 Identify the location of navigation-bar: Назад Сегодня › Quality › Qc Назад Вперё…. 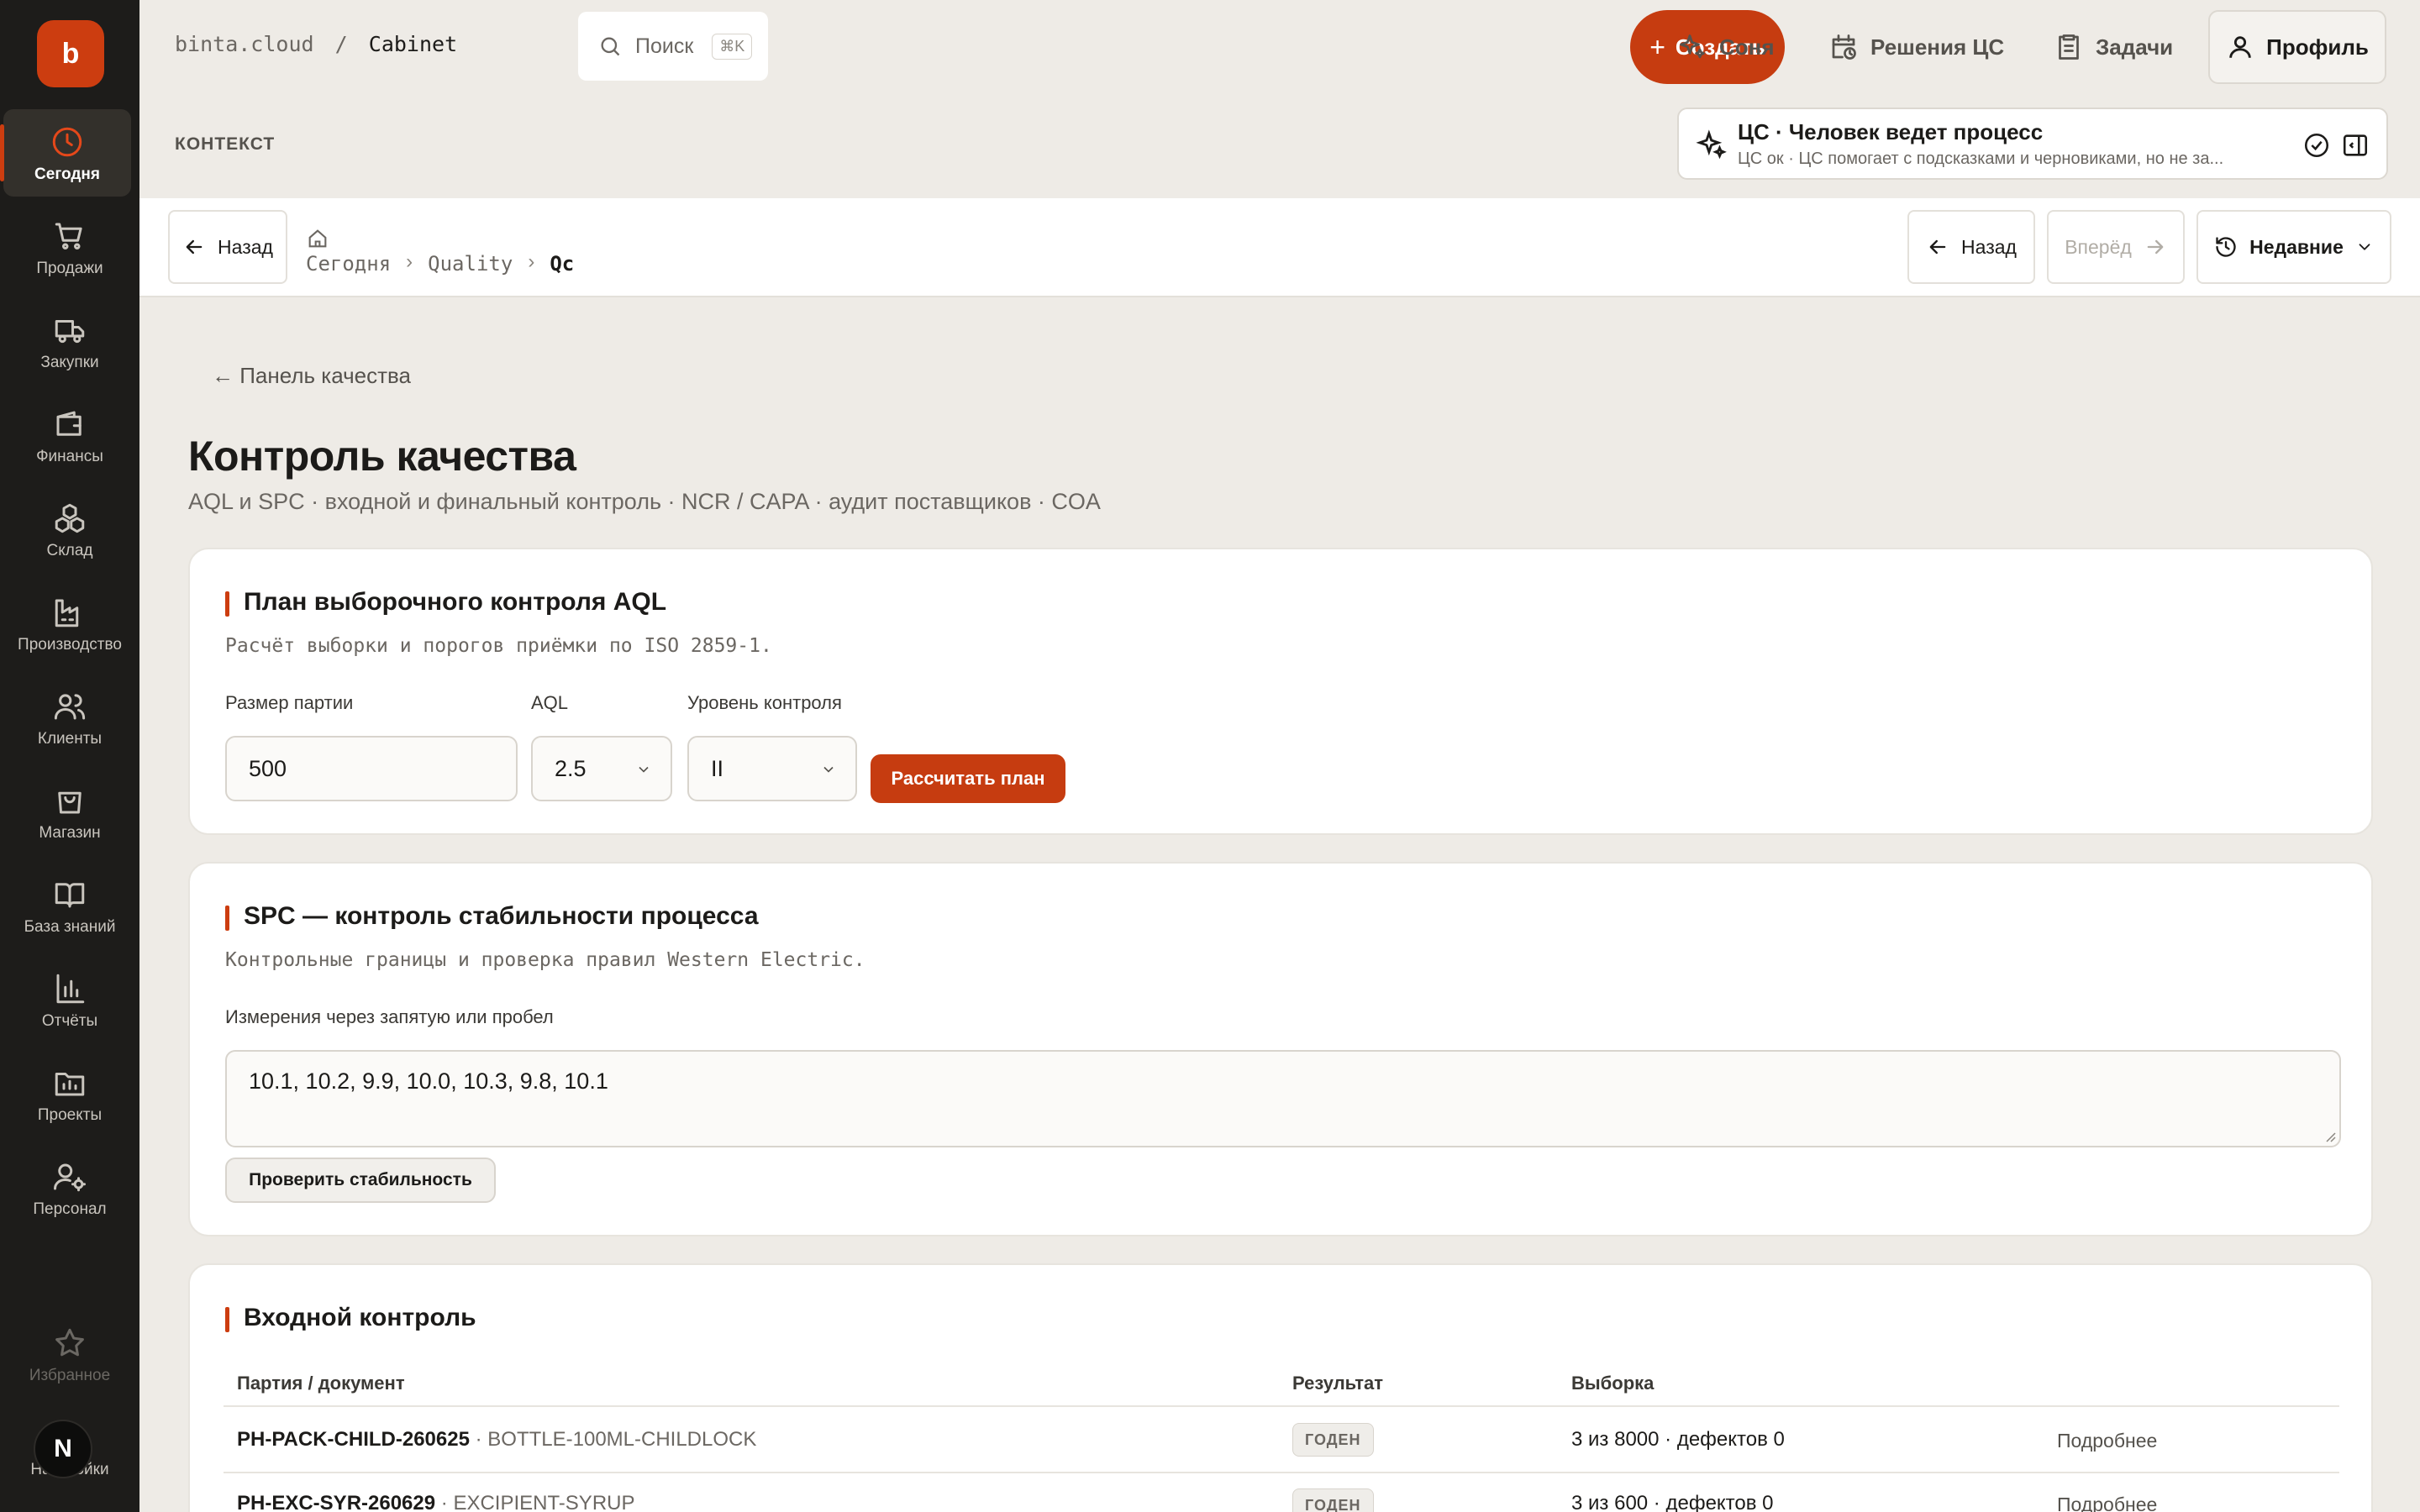
(1279, 247).